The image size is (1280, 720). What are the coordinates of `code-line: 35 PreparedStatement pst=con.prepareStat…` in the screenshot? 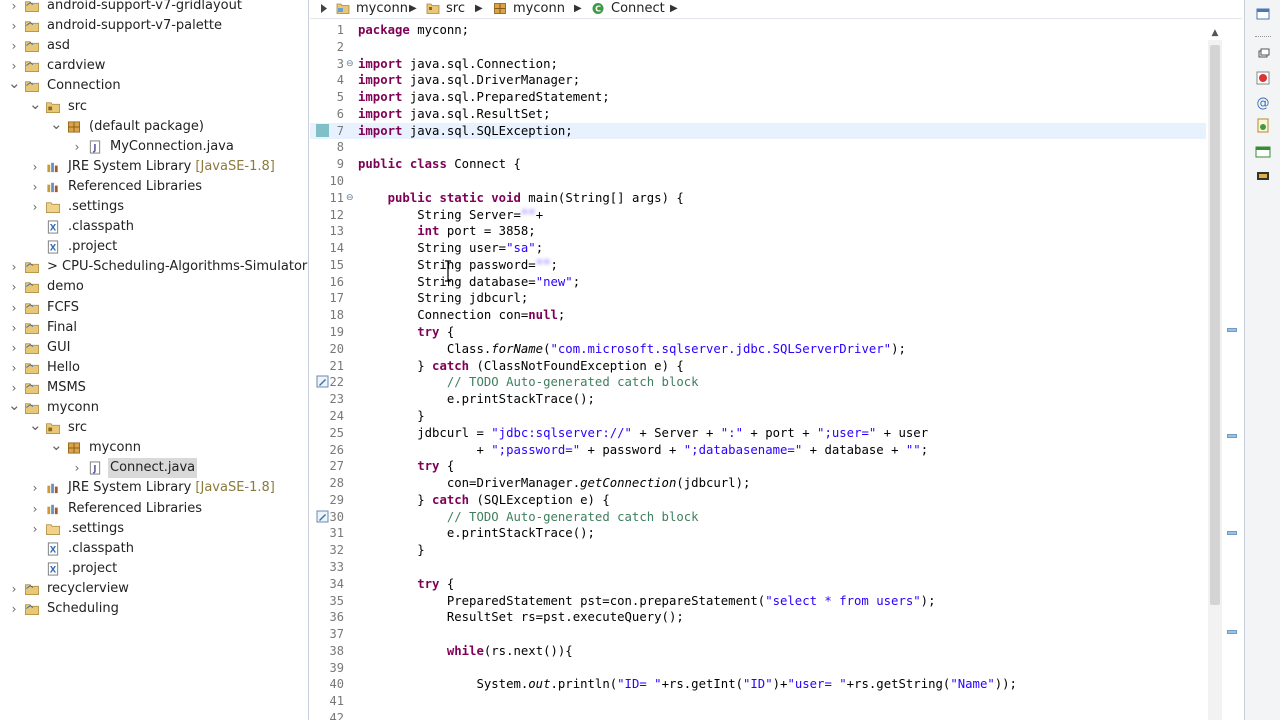 It's located at (758, 601).